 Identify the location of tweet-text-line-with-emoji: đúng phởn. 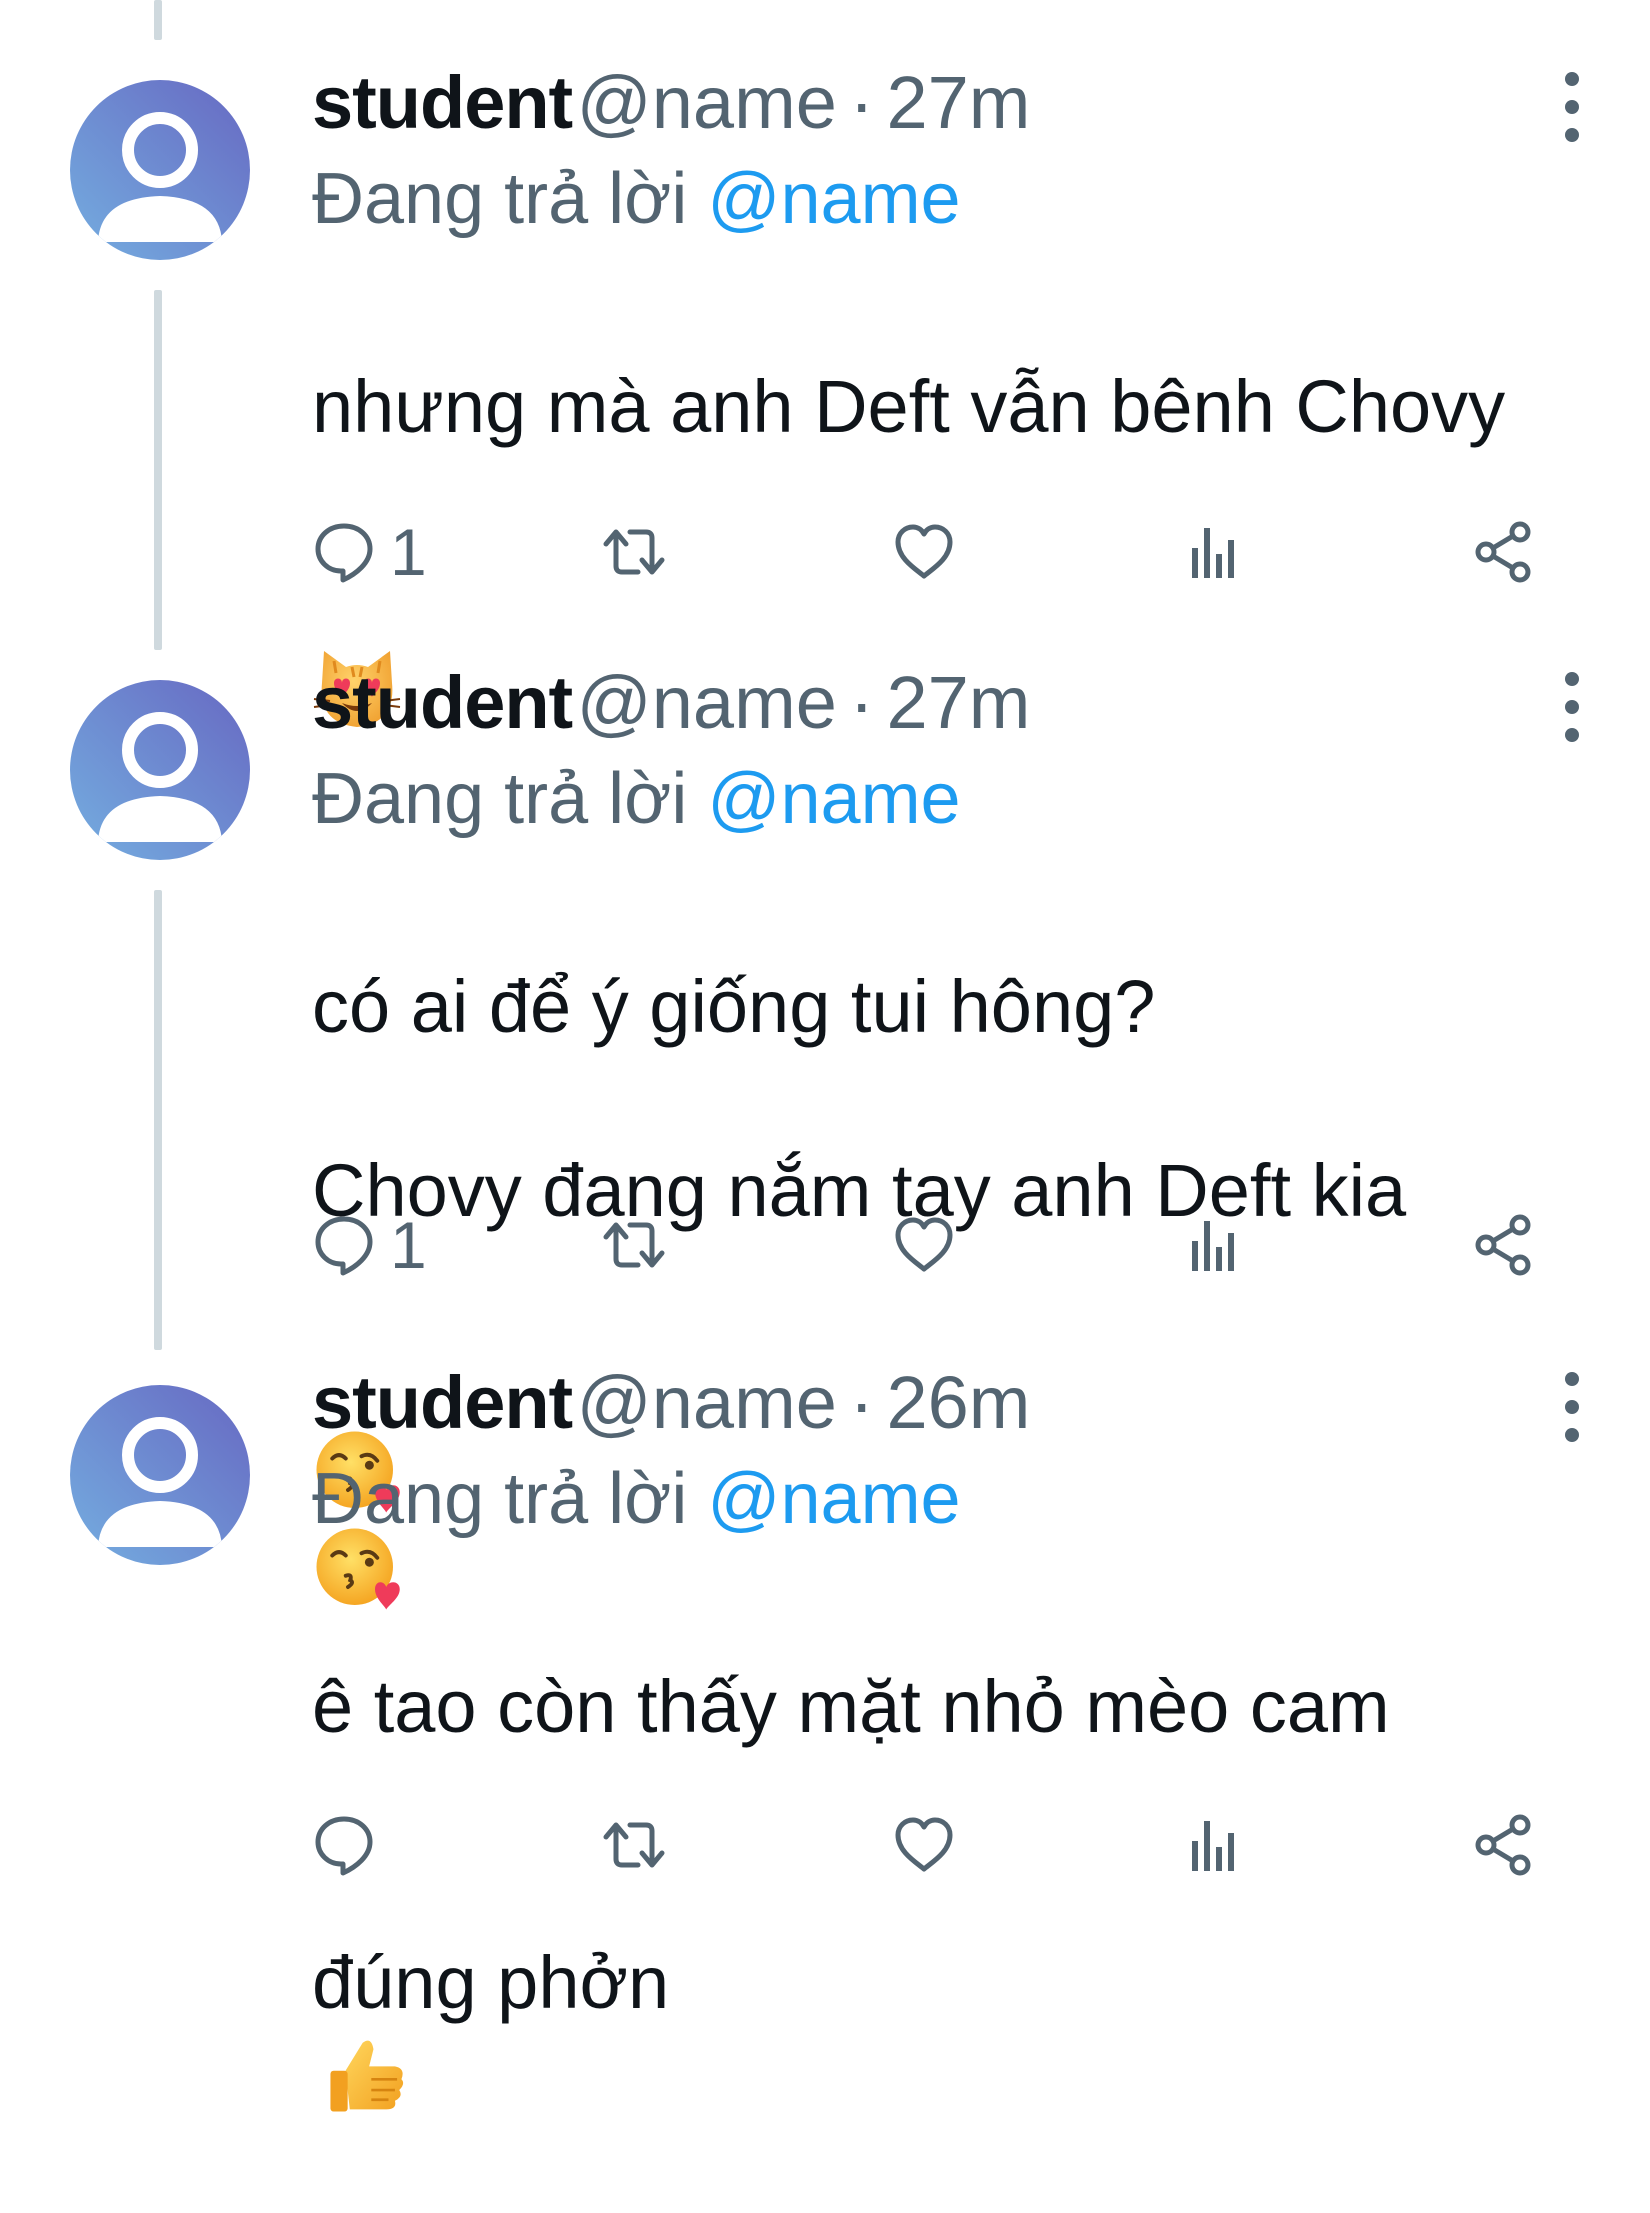
(957, 1983).